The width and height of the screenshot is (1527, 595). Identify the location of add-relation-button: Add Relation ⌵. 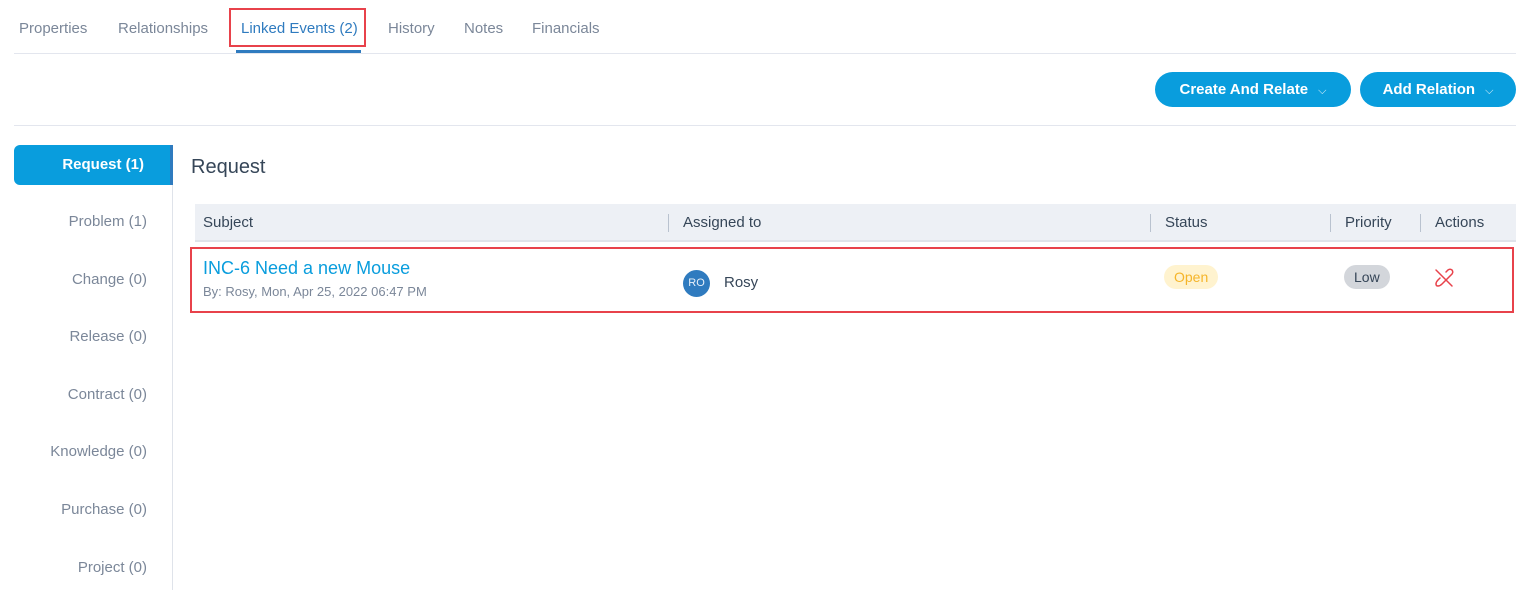
(1438, 89).